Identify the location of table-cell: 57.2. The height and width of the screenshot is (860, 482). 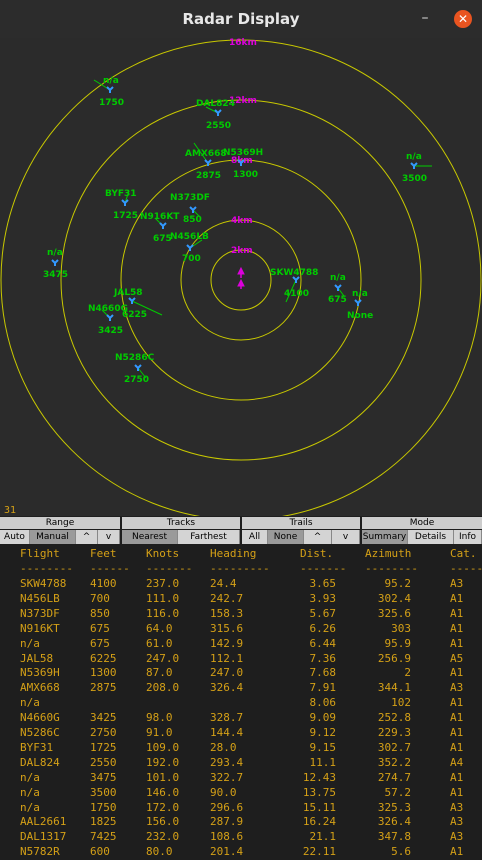
(398, 792).